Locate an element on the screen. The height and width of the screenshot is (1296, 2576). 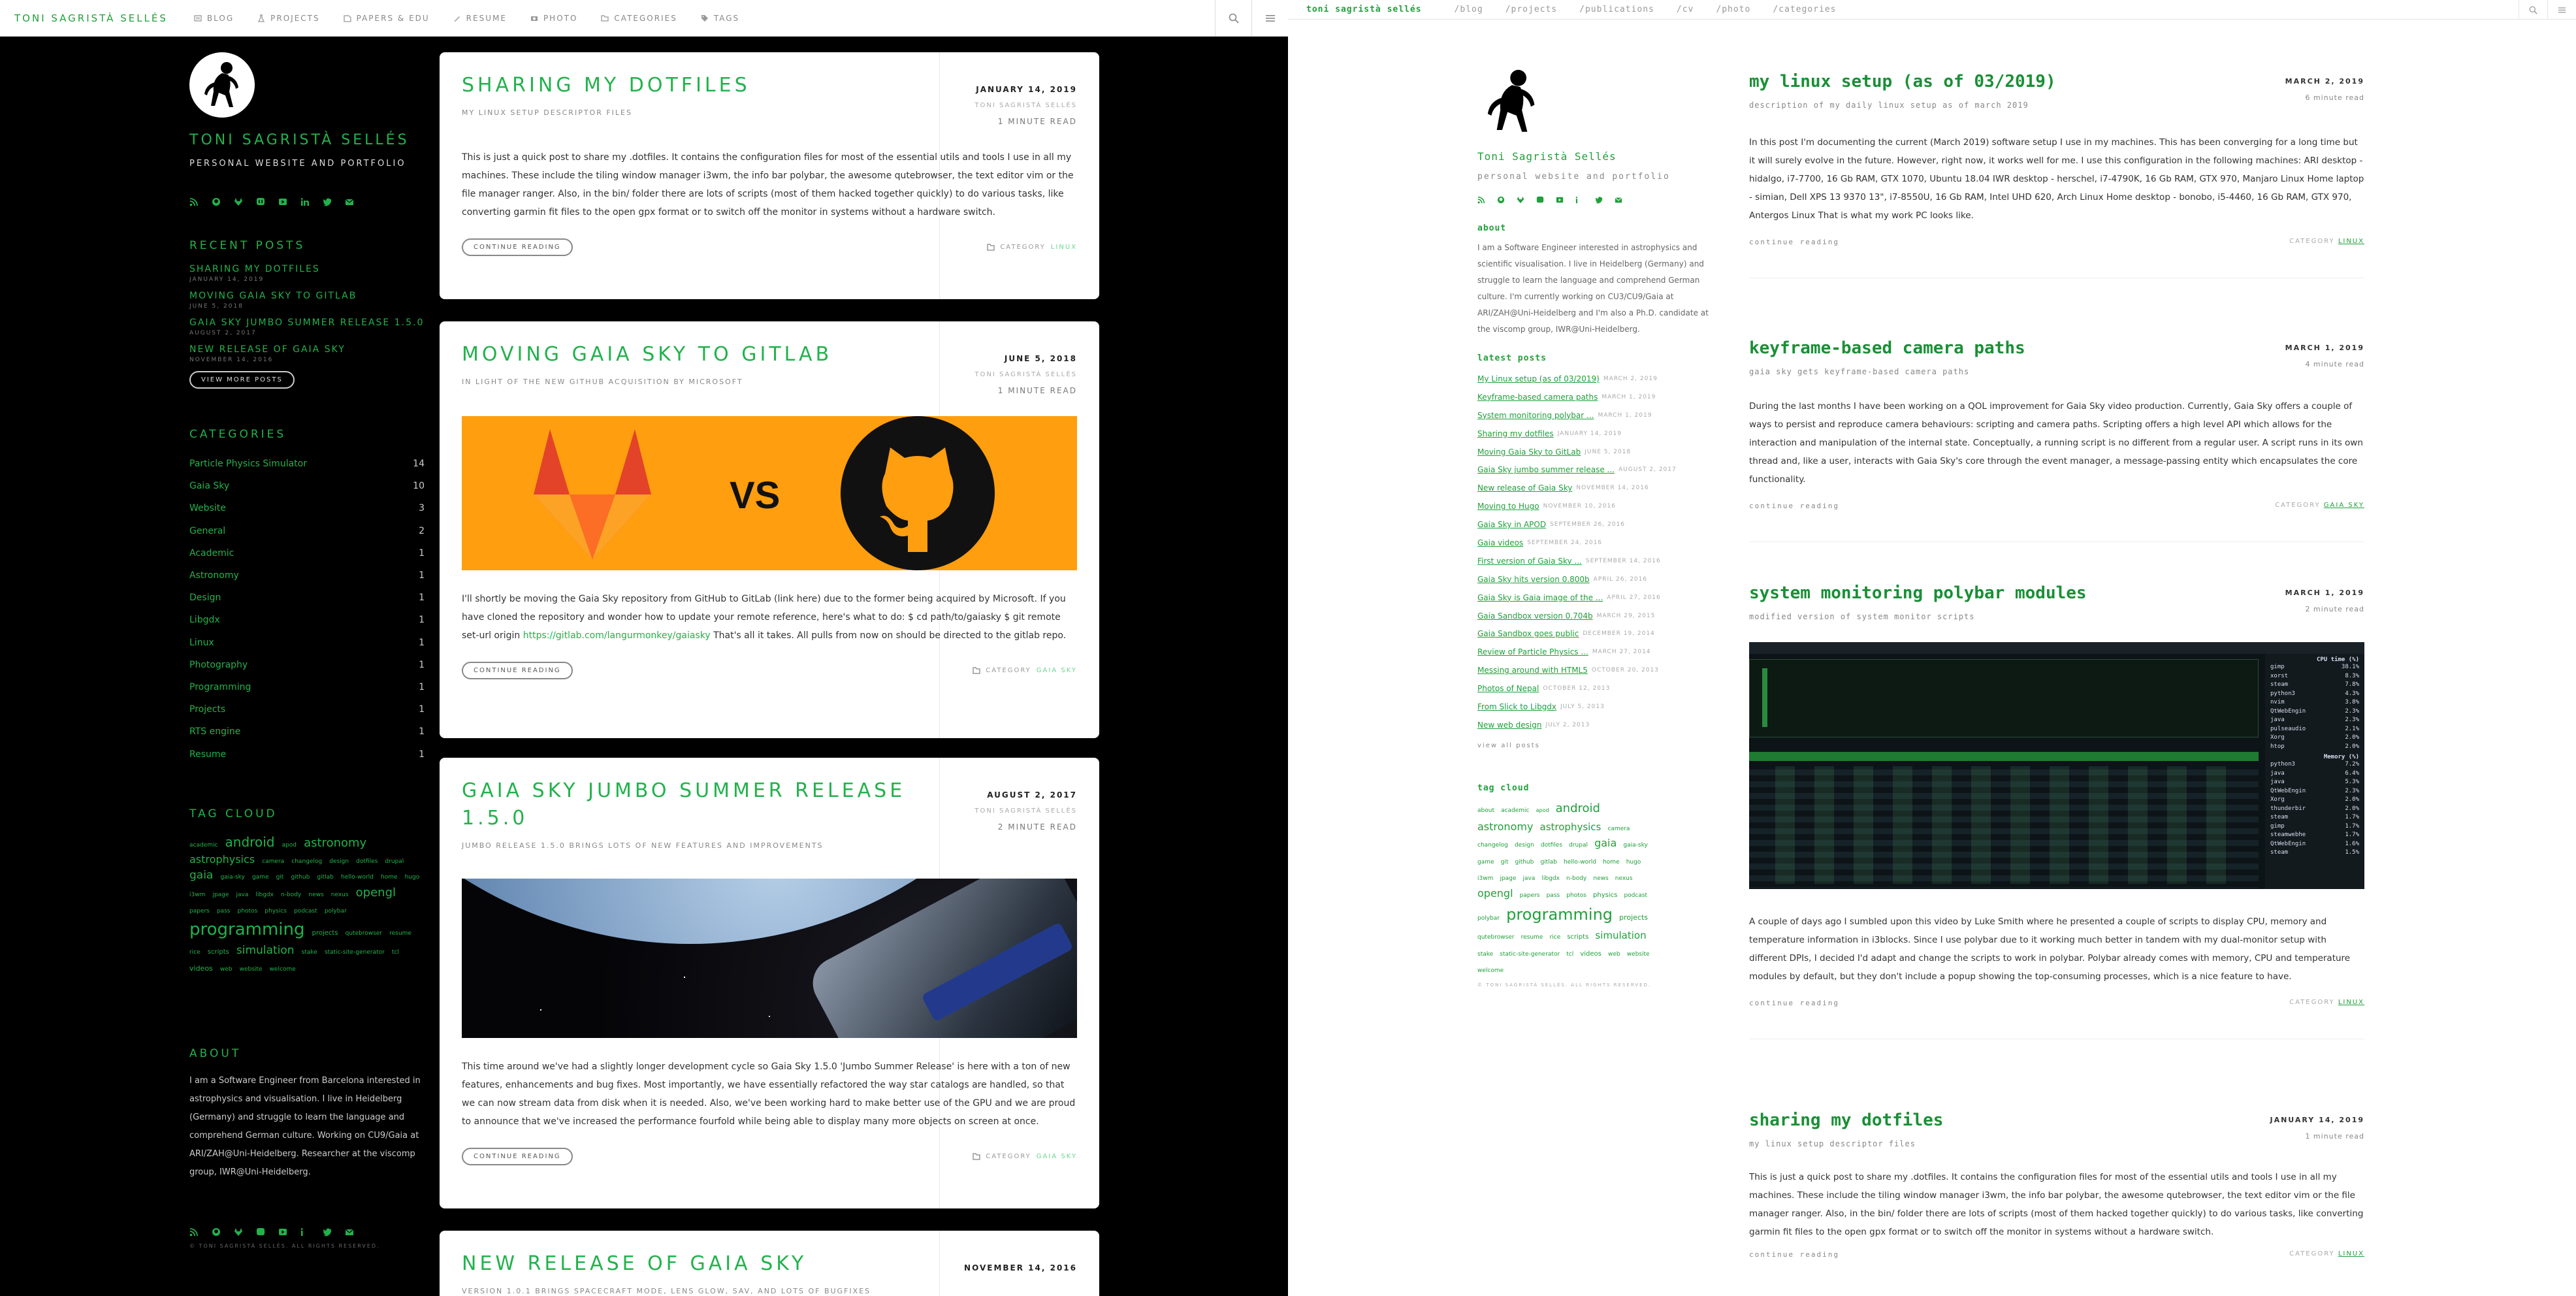
mastodon-icon is located at coordinates (260, 1232).